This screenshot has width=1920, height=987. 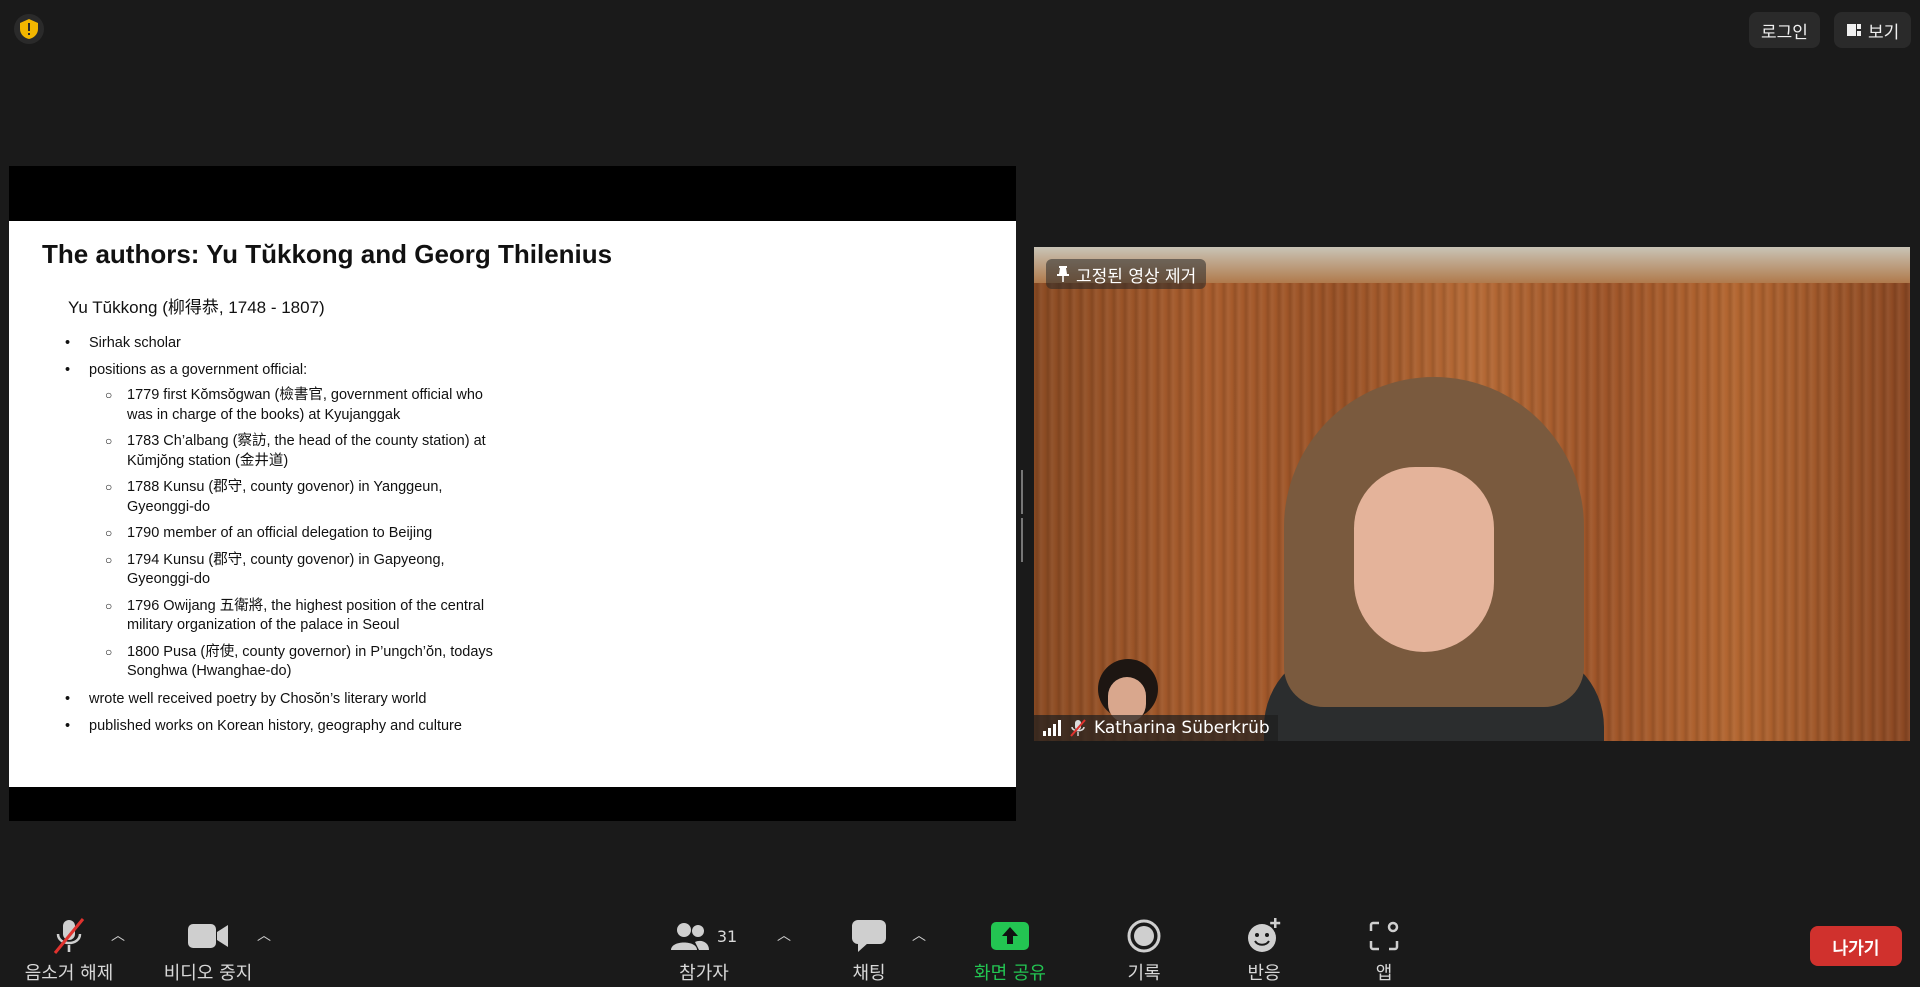 What do you see at coordinates (1052, 728) in the screenshot?
I see `signal-strength-icon` at bounding box center [1052, 728].